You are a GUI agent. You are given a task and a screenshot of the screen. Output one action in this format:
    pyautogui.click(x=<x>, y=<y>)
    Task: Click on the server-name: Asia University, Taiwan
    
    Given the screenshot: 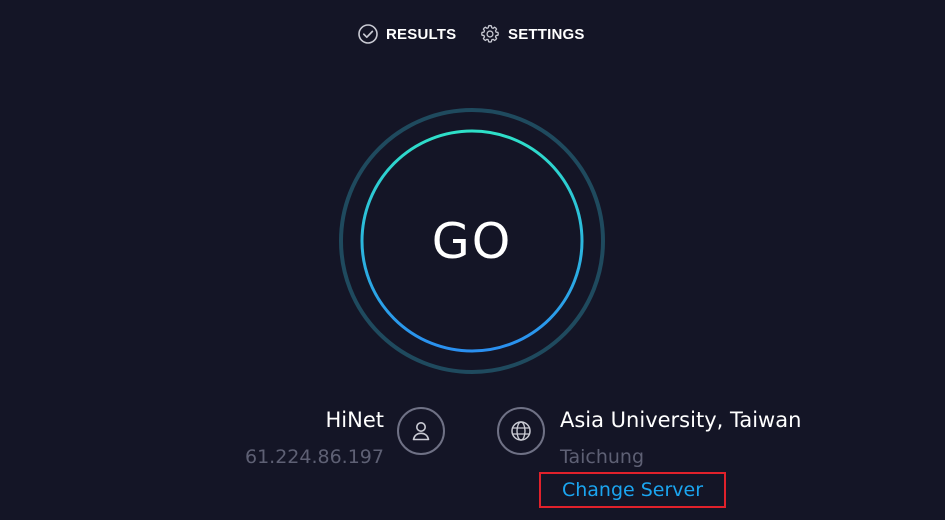 What is the action you would take?
    pyautogui.click(x=681, y=420)
    